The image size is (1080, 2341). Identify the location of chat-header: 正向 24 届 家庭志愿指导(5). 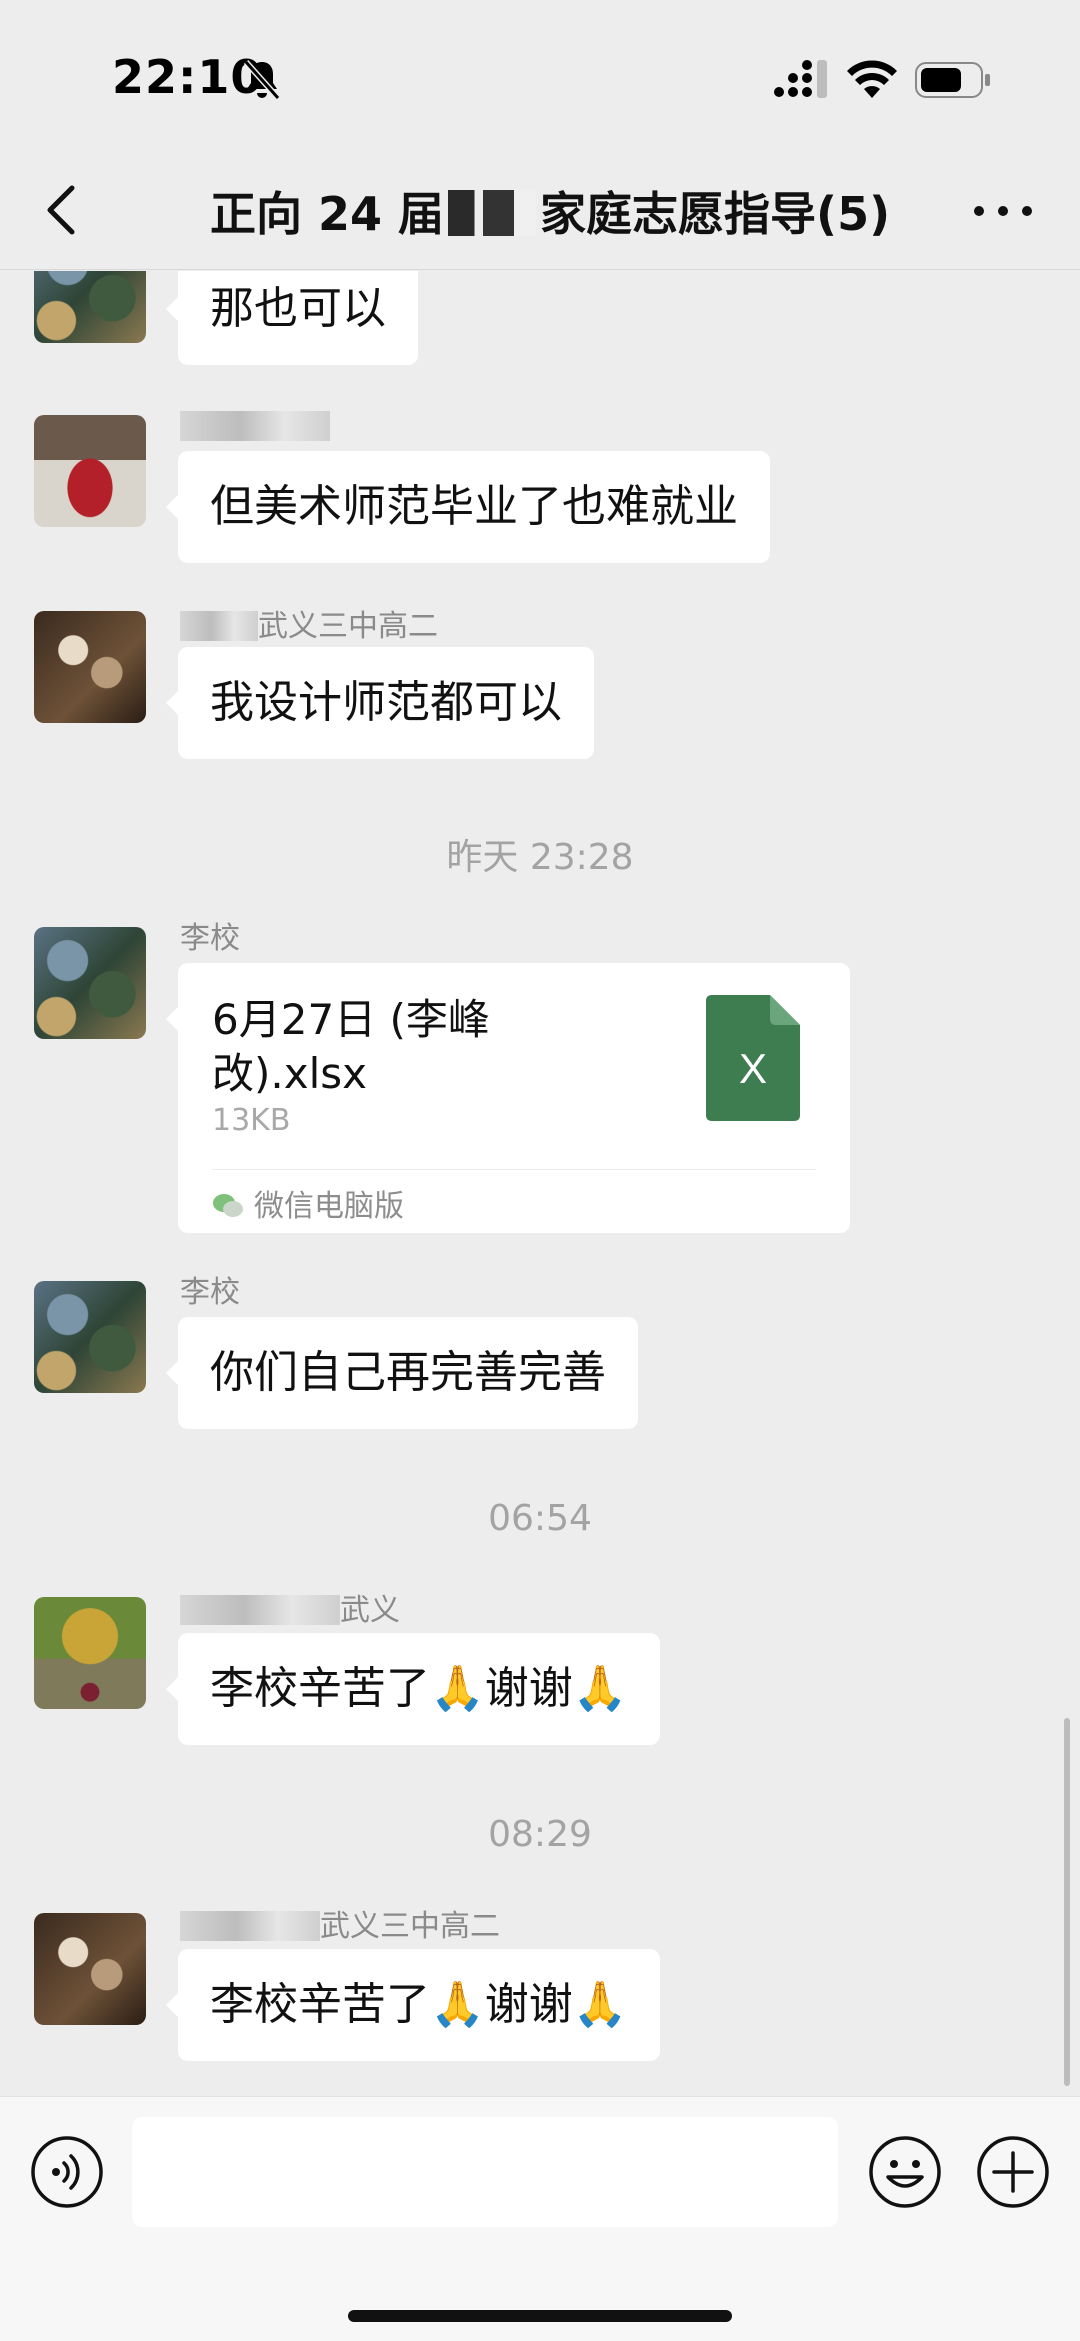
(540, 210).